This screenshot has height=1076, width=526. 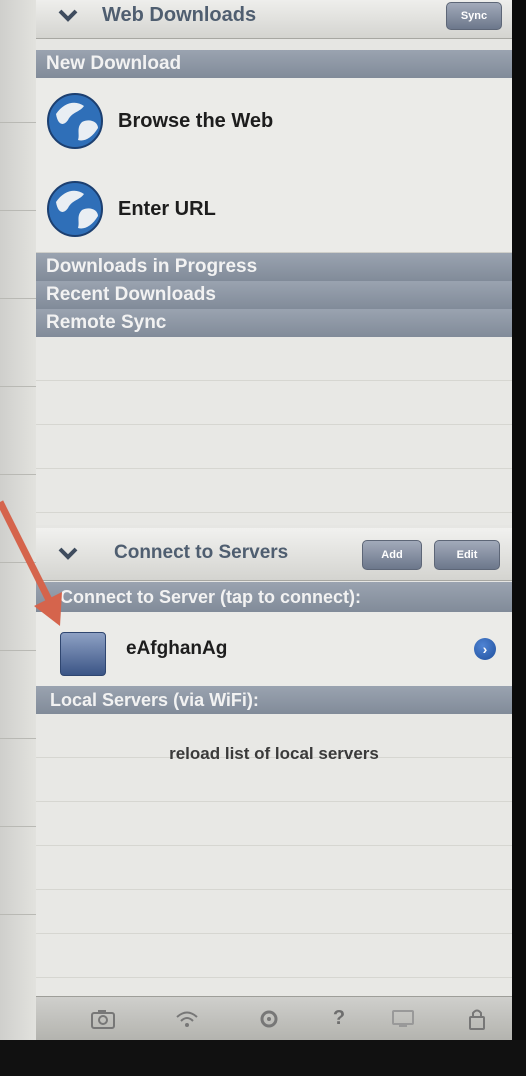 I want to click on device-bezel-right, so click(x=519, y=538).